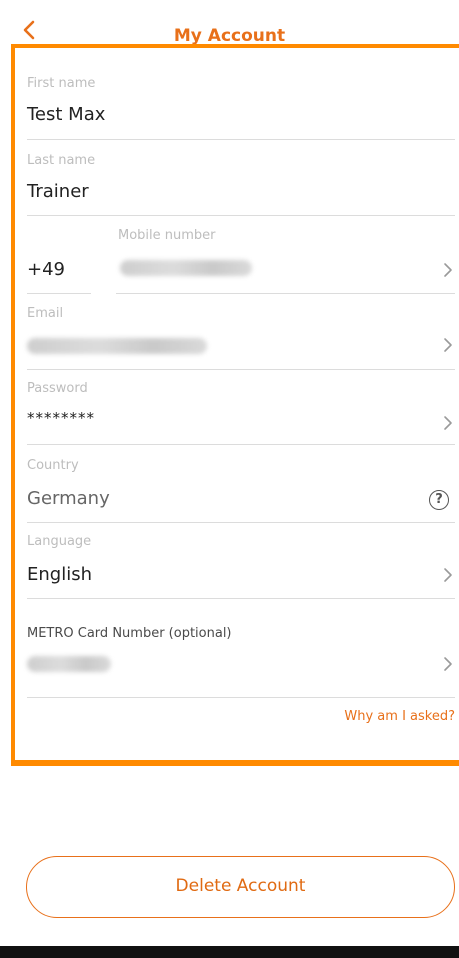  I want to click on mobile-number-underline, so click(285, 293).